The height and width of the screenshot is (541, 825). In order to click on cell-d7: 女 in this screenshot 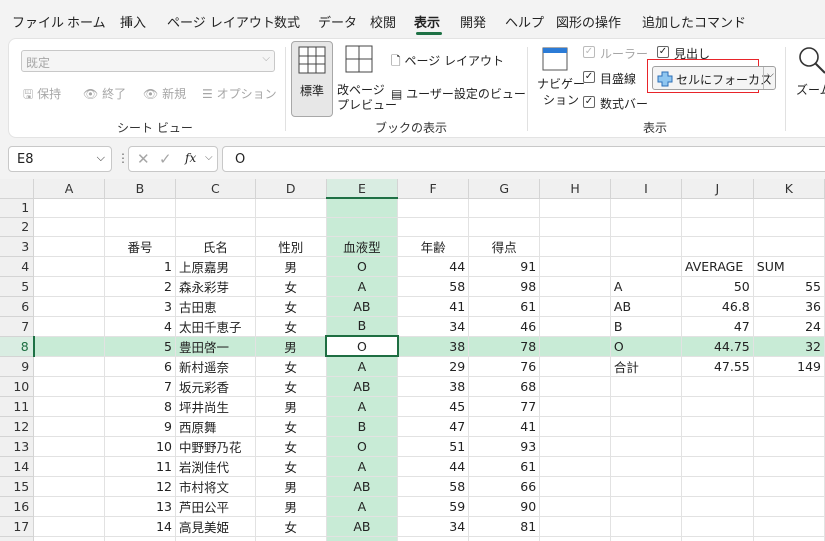, I will do `click(291, 326)`.